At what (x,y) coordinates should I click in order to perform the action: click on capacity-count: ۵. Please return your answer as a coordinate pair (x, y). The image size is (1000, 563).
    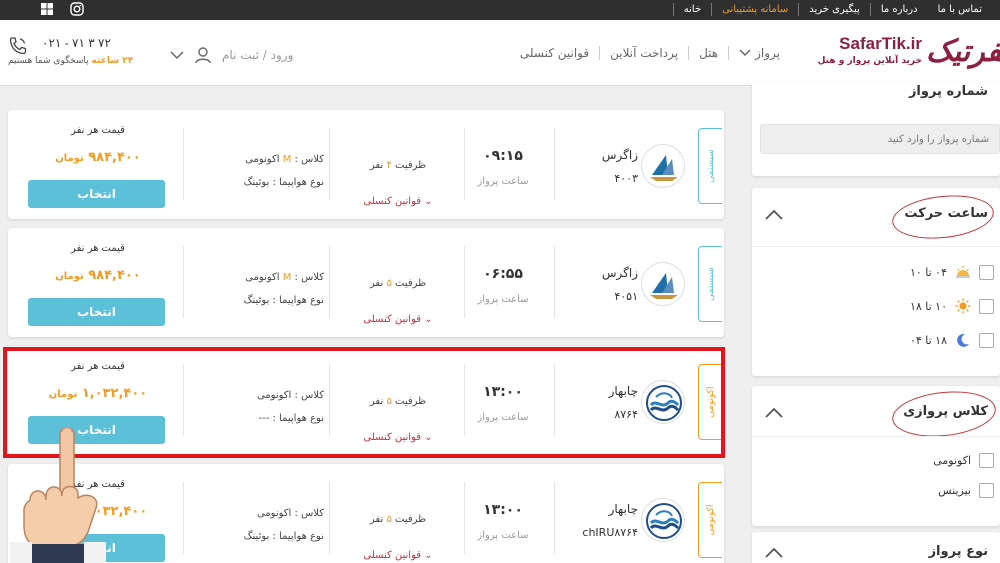
    Looking at the image, I should click on (389, 283).